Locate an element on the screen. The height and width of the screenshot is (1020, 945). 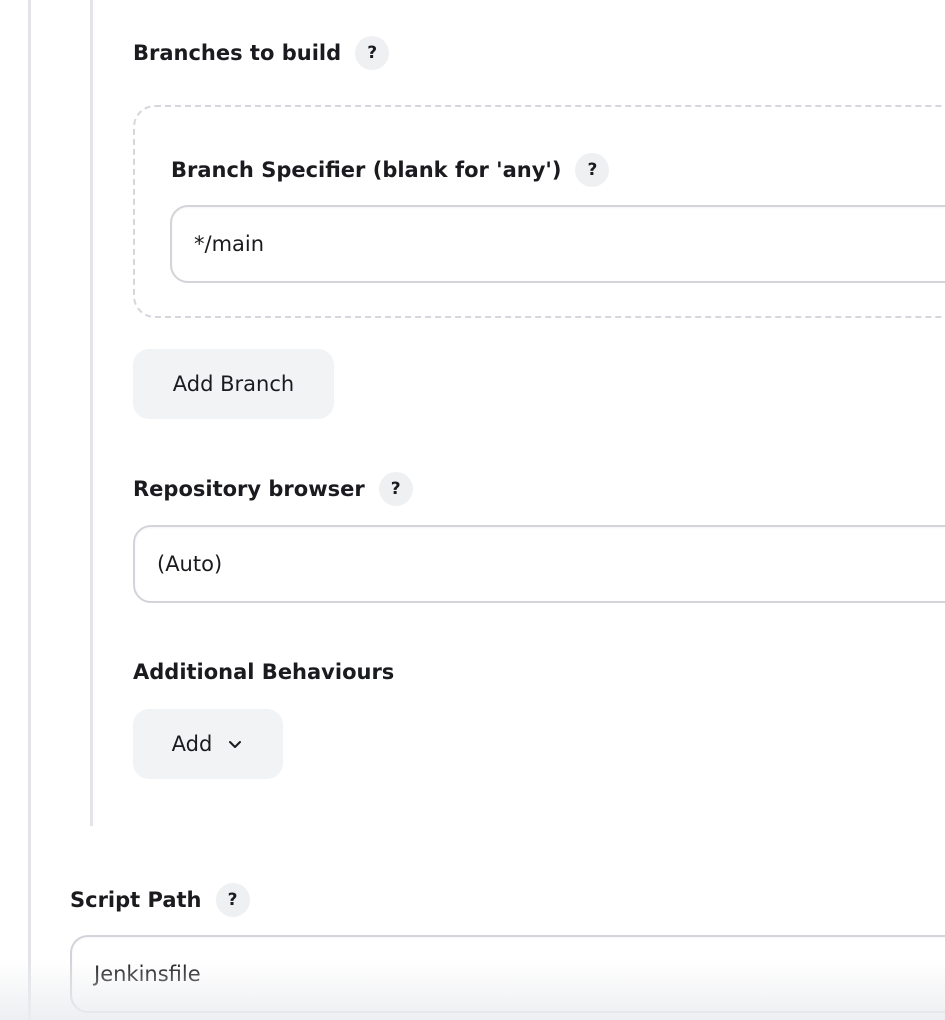
branch-specifier-help-icon: ? is located at coordinates (592, 170).